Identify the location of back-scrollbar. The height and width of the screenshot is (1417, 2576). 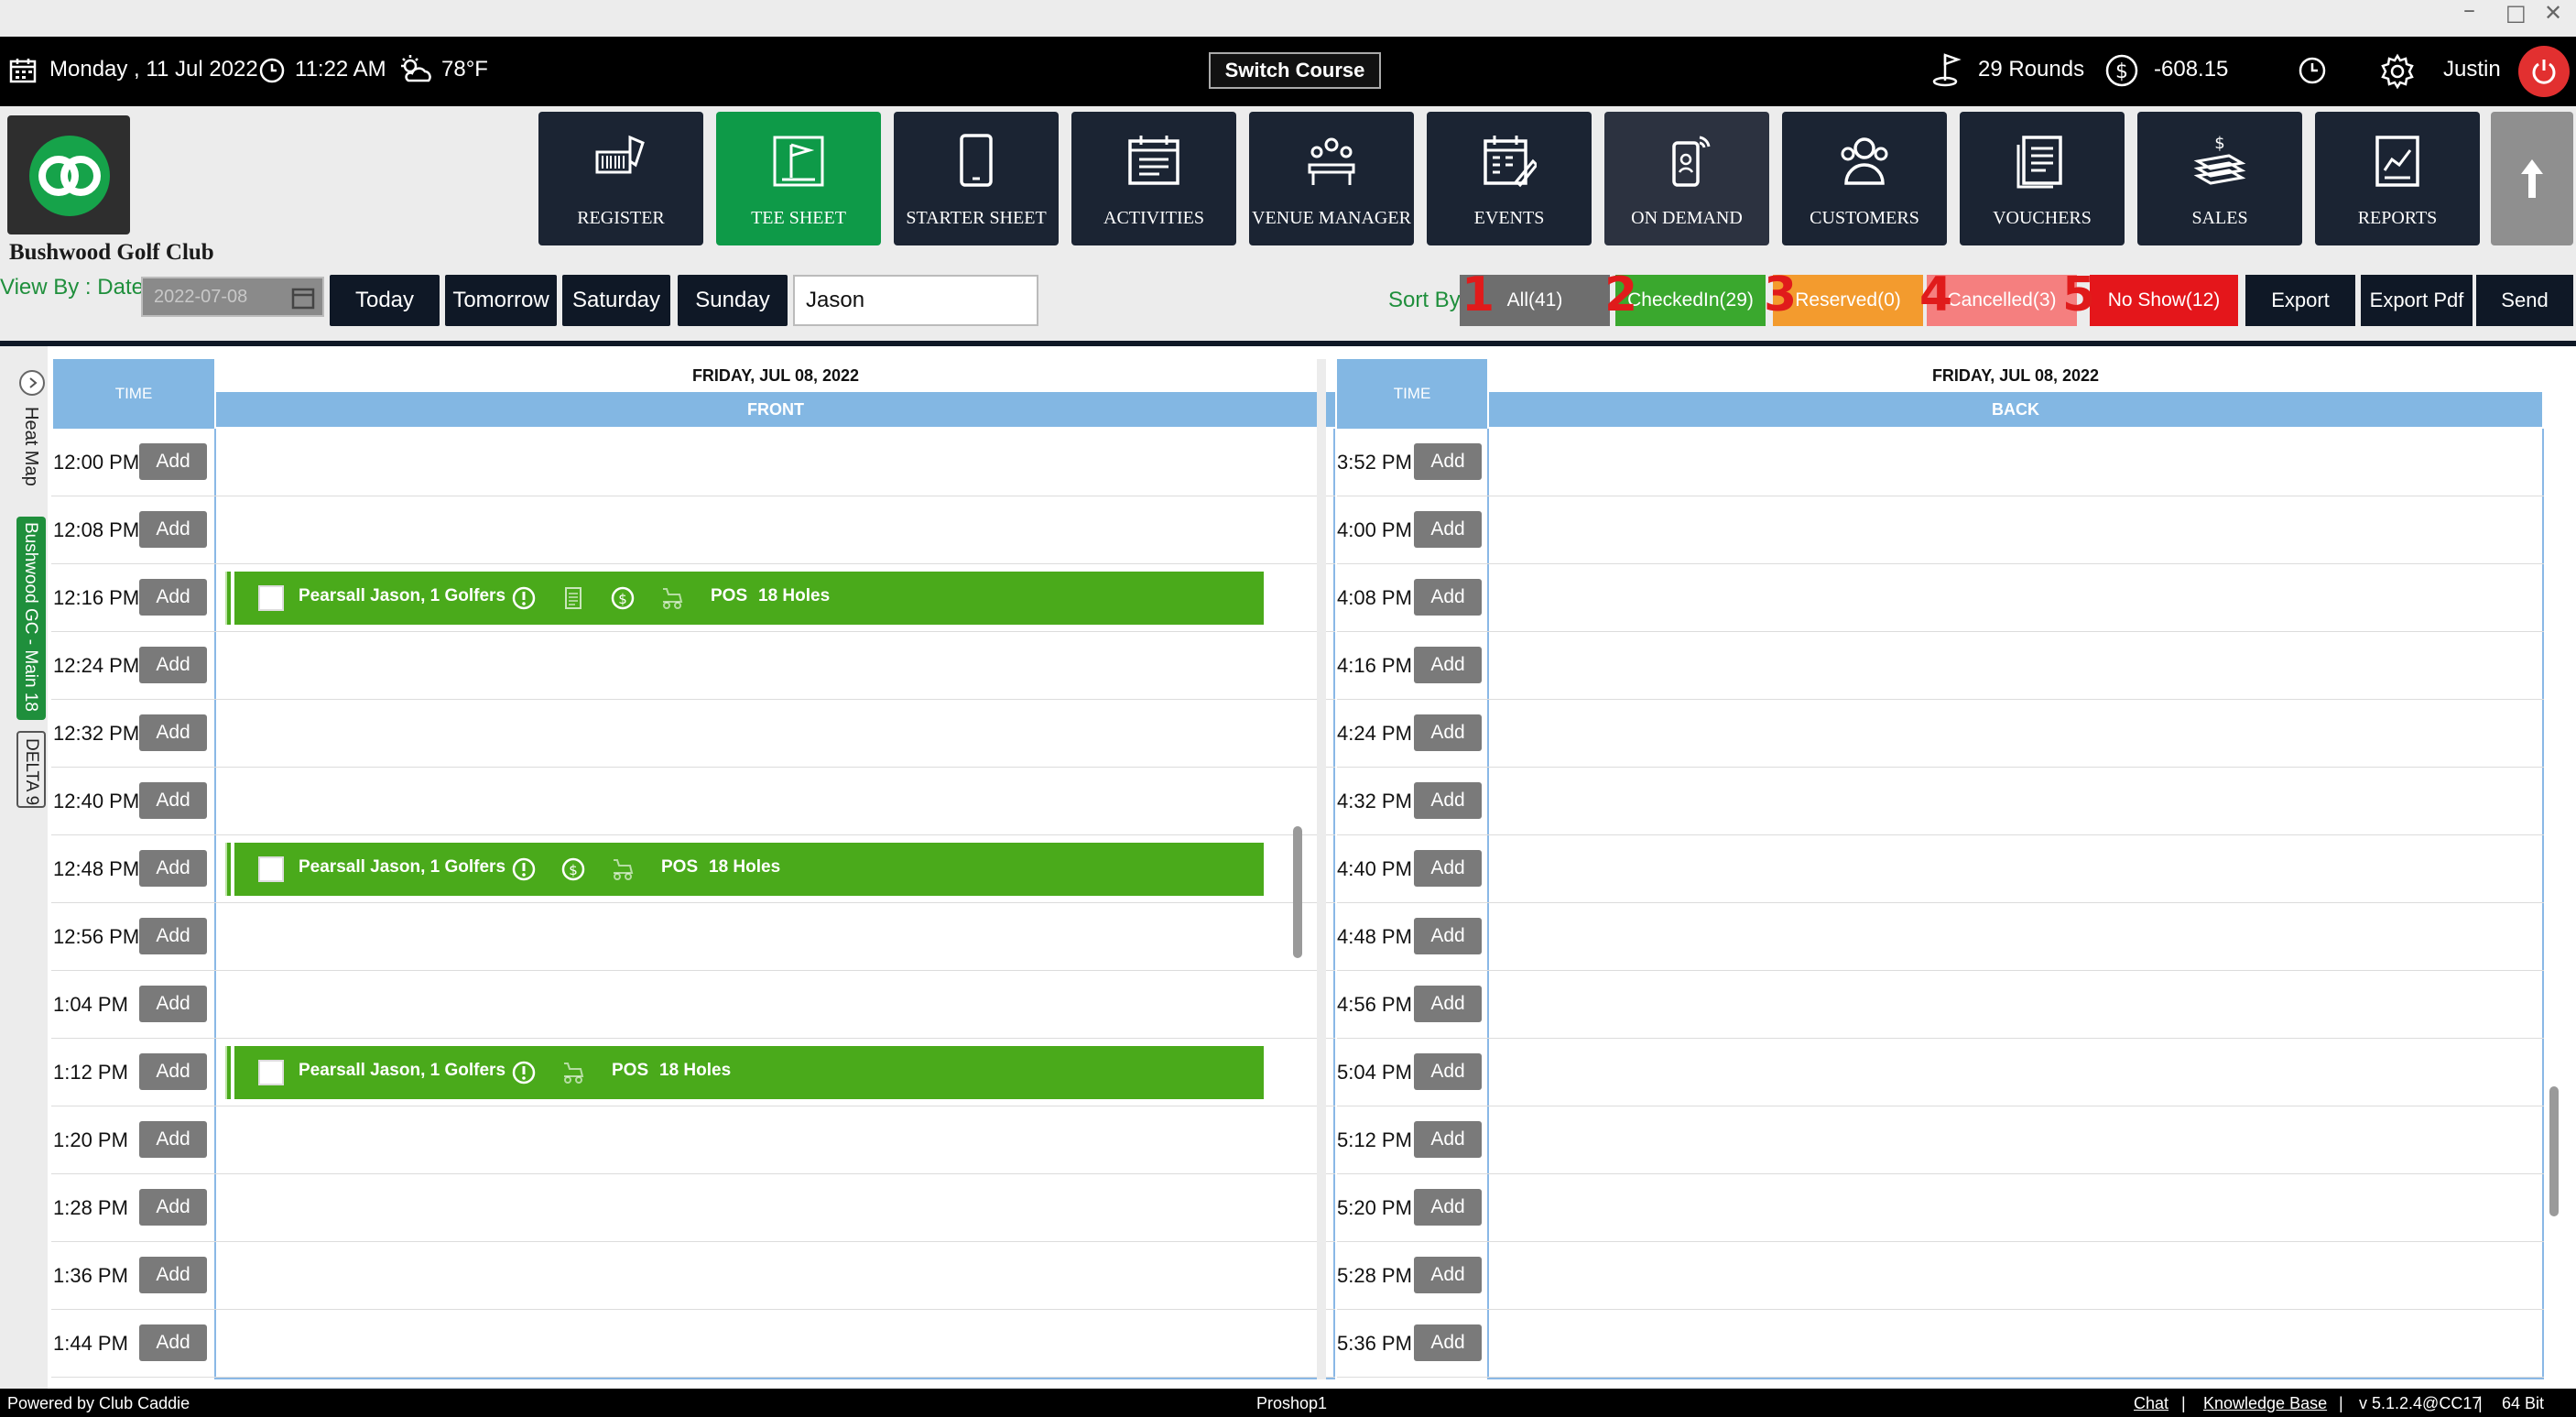
(2554, 1151).